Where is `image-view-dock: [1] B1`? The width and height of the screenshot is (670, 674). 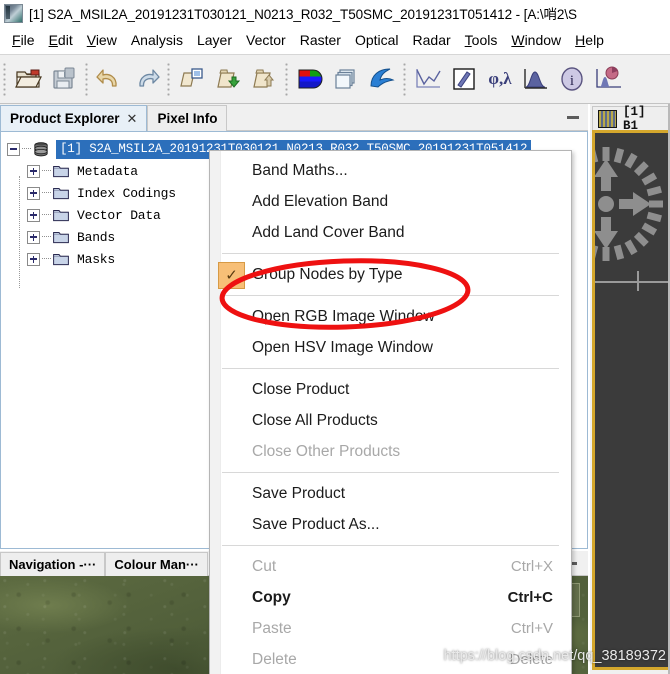 image-view-dock: [1] B1 is located at coordinates (630, 389).